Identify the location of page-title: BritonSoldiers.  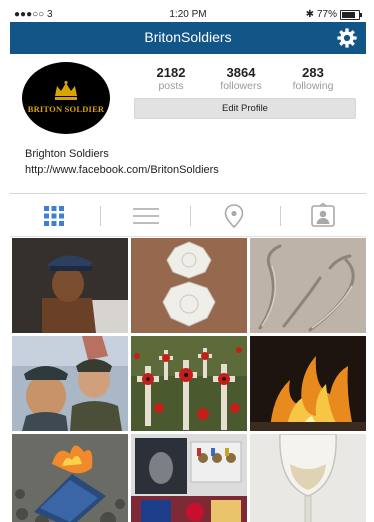
(188, 37).